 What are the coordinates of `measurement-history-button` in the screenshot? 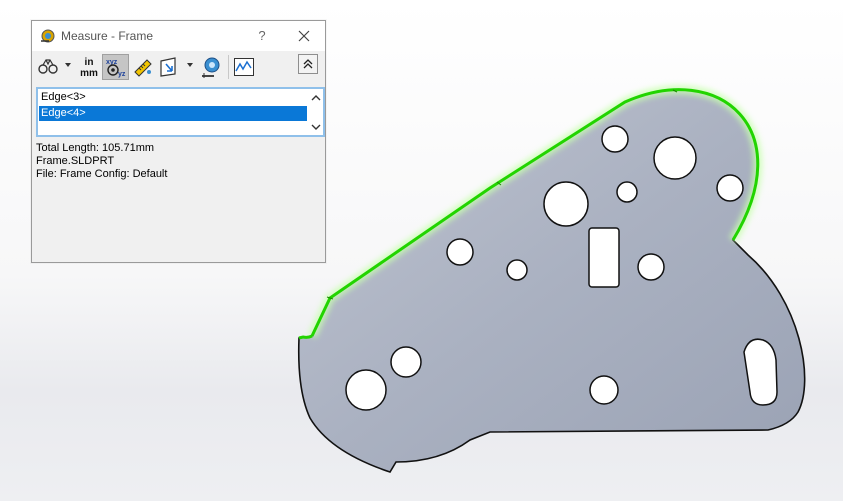 It's located at (244, 67).